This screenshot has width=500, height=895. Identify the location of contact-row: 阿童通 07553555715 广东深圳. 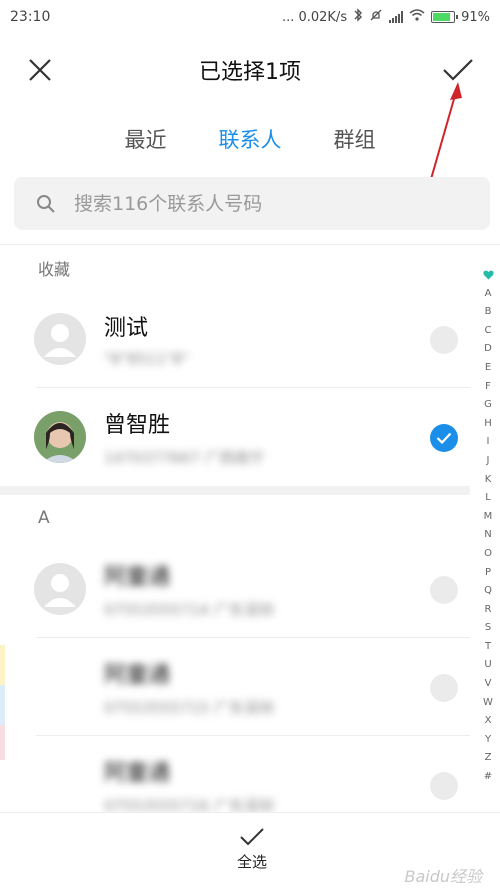
(235, 687).